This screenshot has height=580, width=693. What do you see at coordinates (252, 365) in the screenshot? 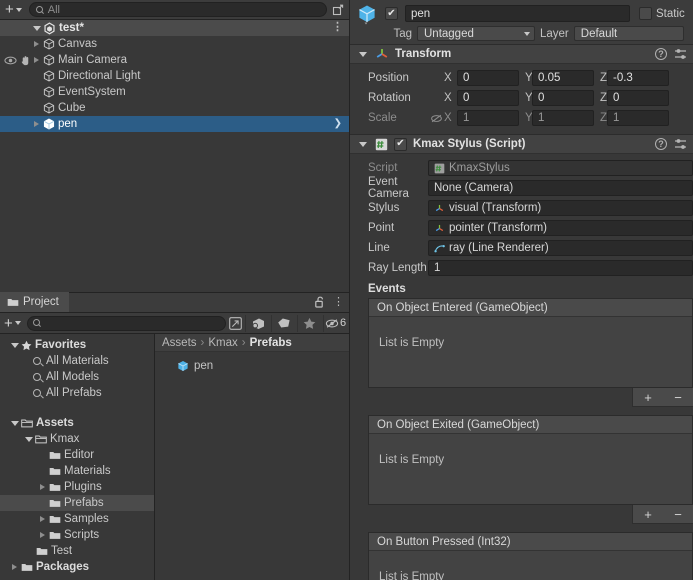
I see `project-item-pen: pen` at bounding box center [252, 365].